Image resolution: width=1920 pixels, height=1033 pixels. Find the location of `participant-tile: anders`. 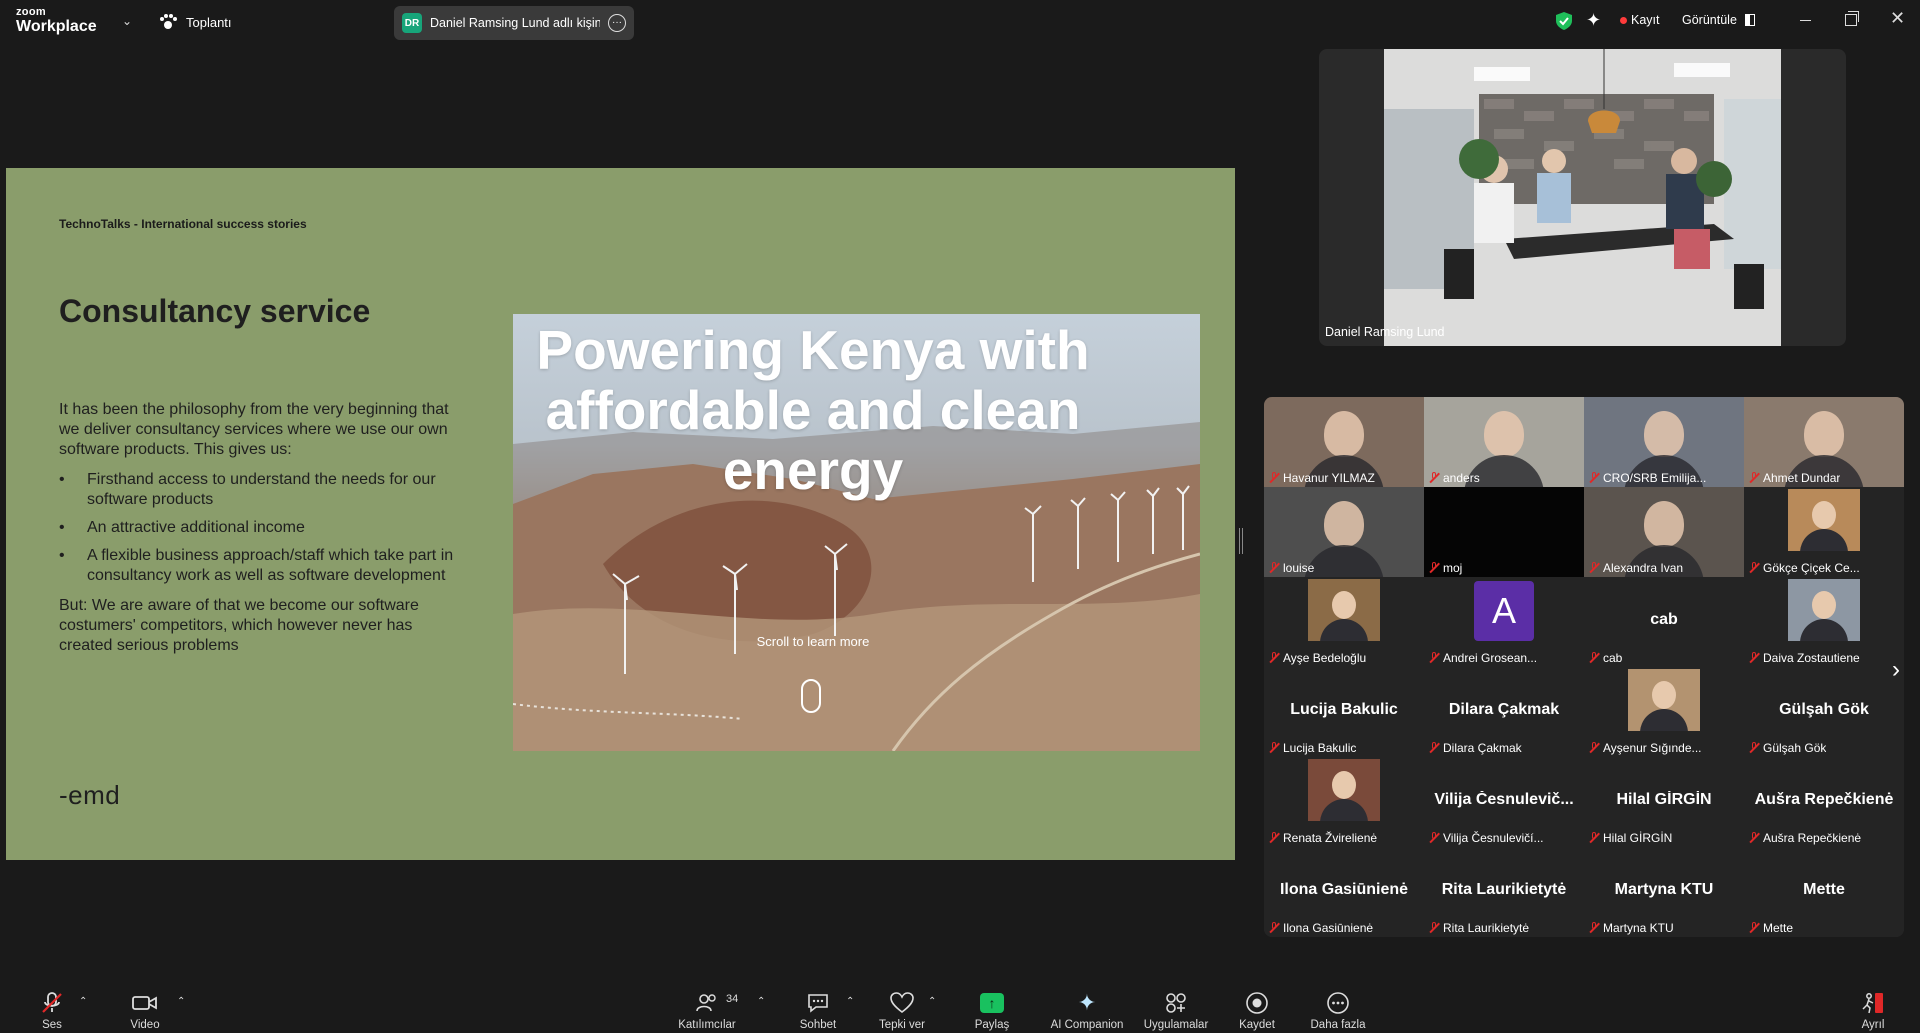

participant-tile: anders is located at coordinates (1504, 442).